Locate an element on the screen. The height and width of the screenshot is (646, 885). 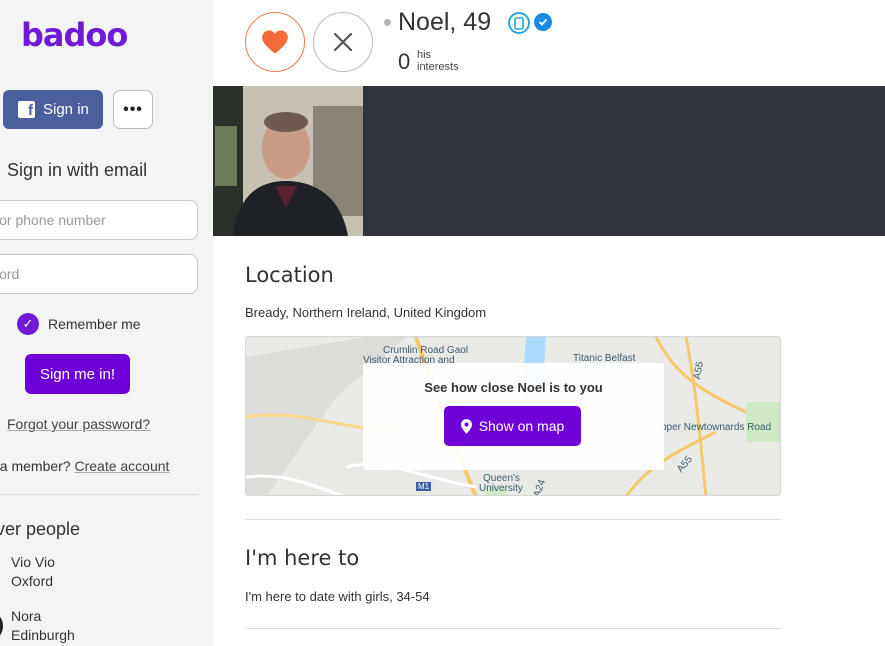
pass-button is located at coordinates (343, 42).